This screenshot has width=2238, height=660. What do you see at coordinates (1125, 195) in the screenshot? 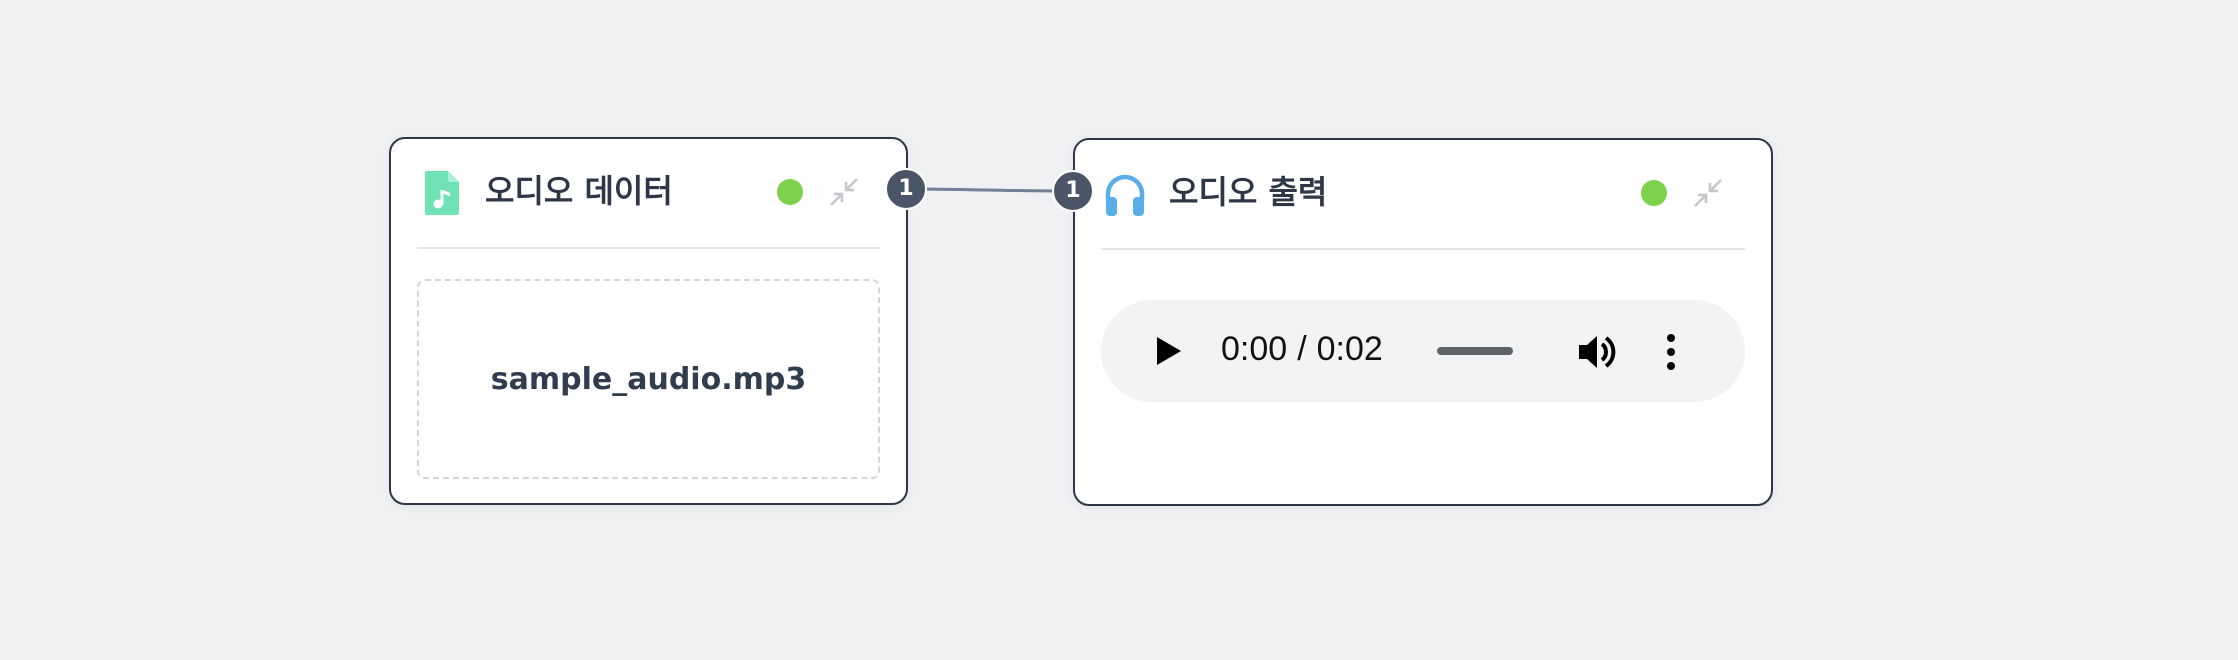
I see `headphones-icon` at bounding box center [1125, 195].